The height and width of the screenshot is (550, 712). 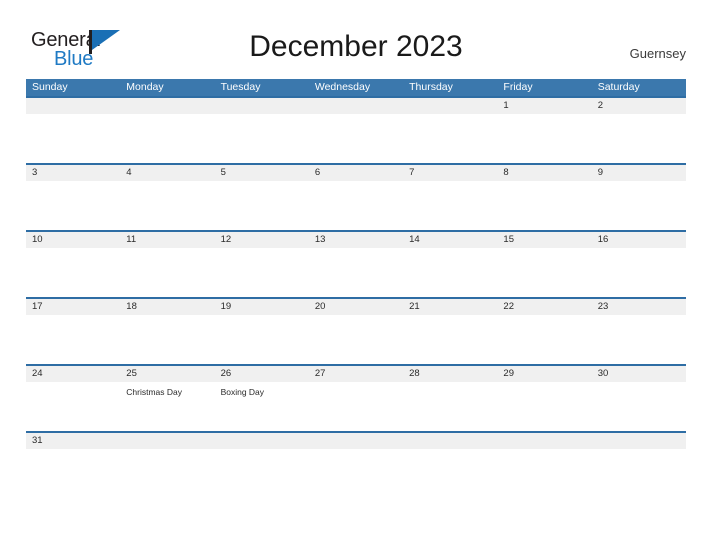 What do you see at coordinates (262, 197) in the screenshot?
I see `calendar-day-cell: 5` at bounding box center [262, 197].